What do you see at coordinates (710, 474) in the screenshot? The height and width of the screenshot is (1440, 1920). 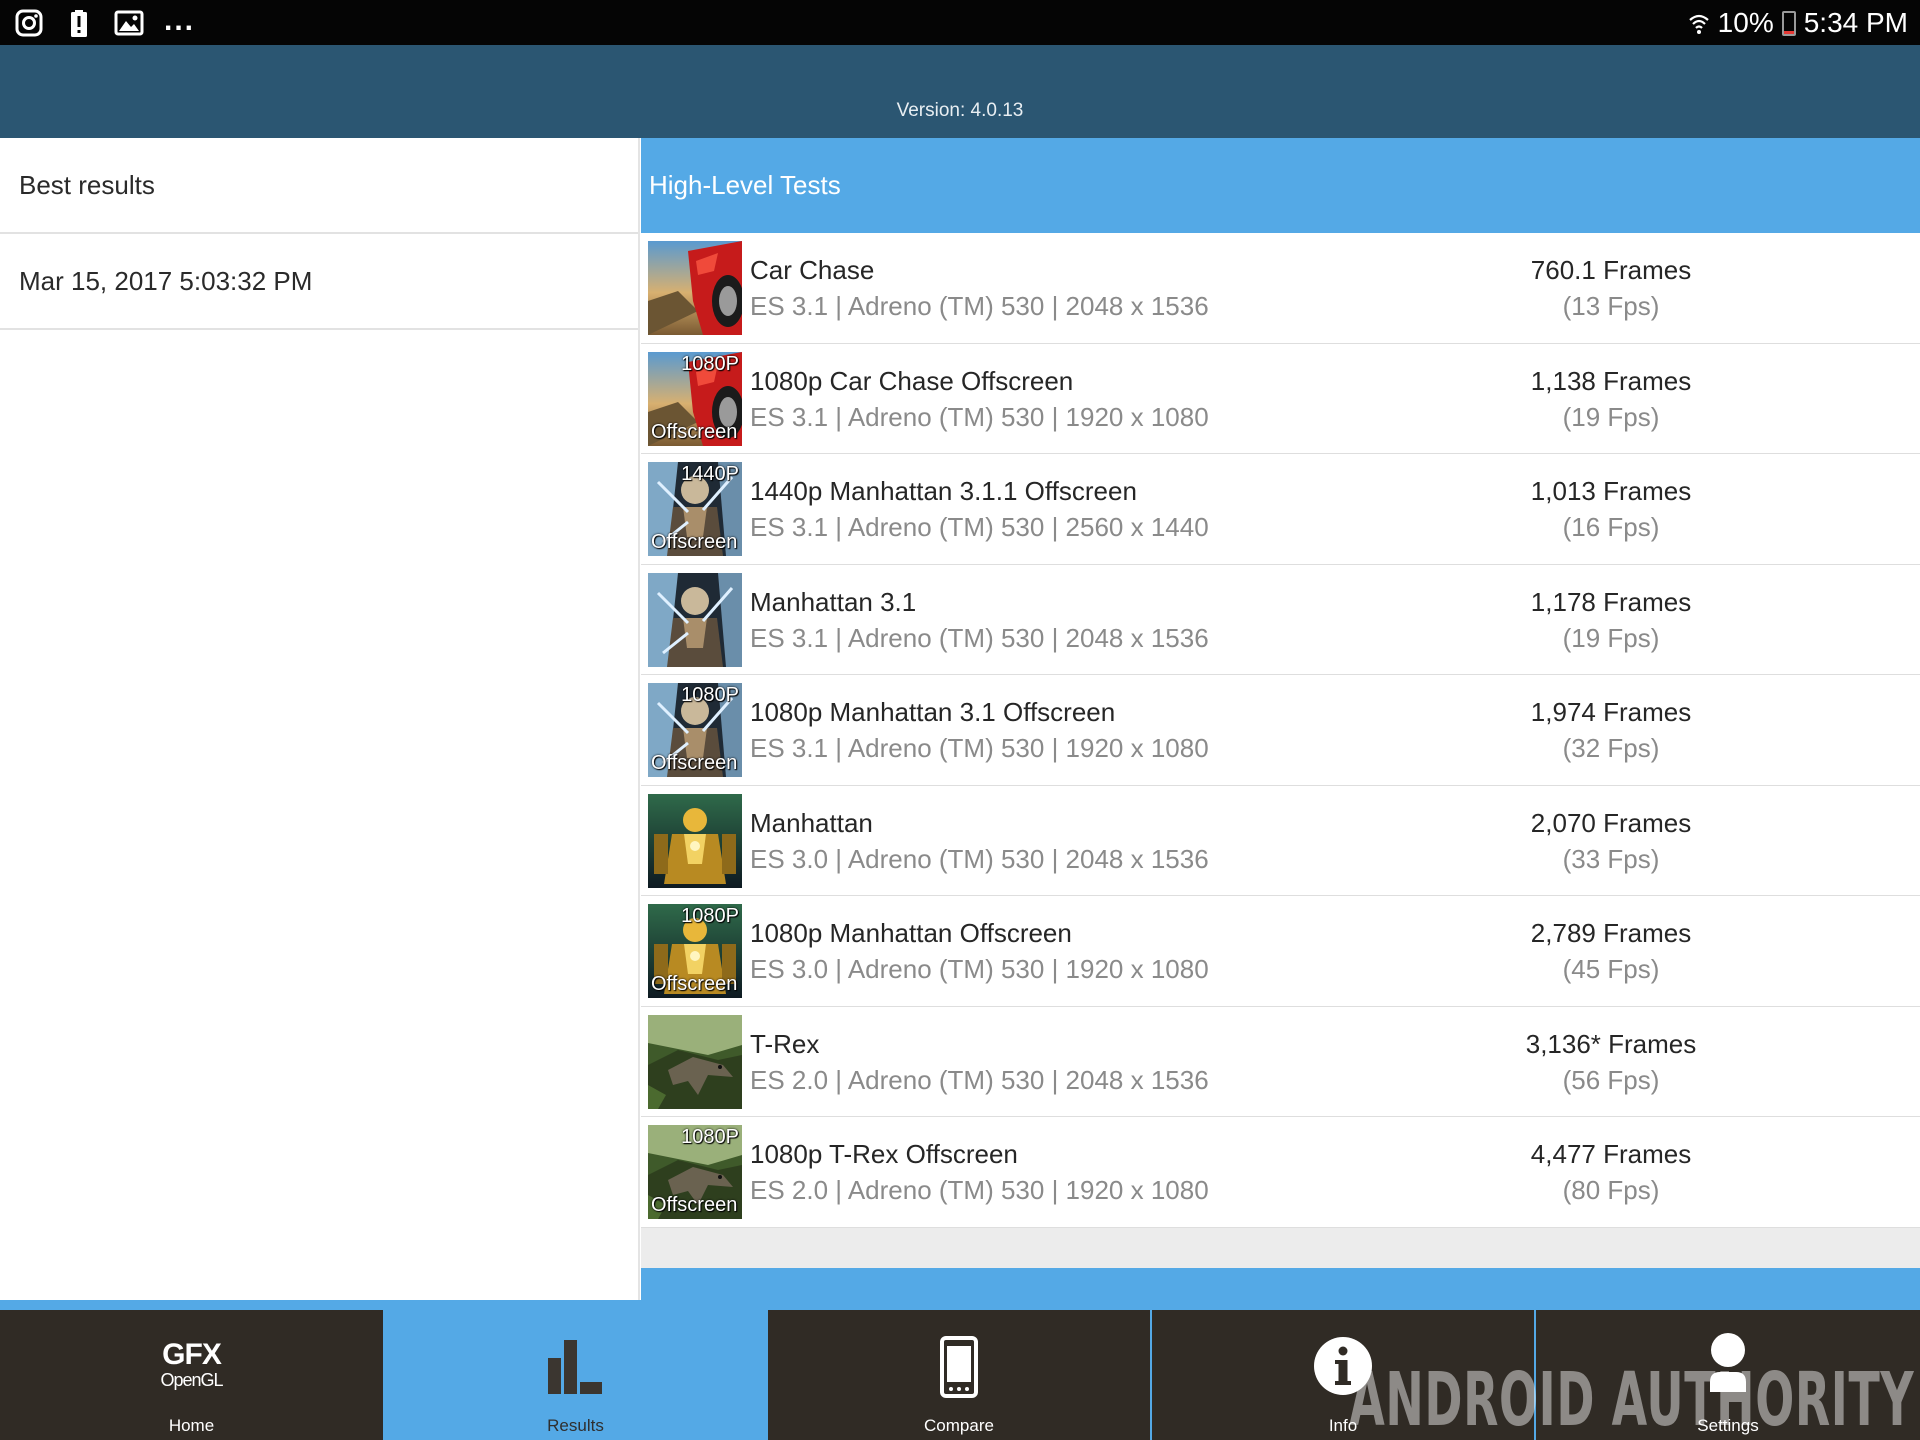 I see `resolution-tag: 1440P` at bounding box center [710, 474].